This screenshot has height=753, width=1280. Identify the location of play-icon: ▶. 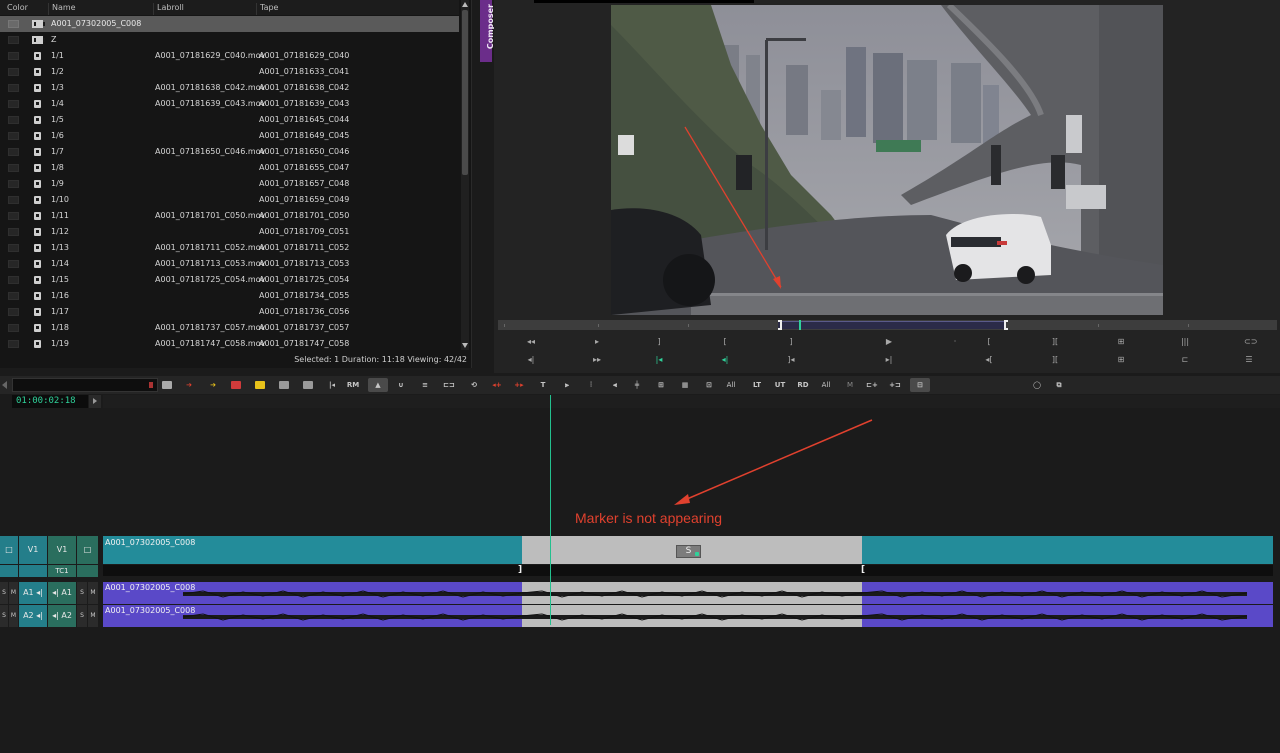
(889, 342).